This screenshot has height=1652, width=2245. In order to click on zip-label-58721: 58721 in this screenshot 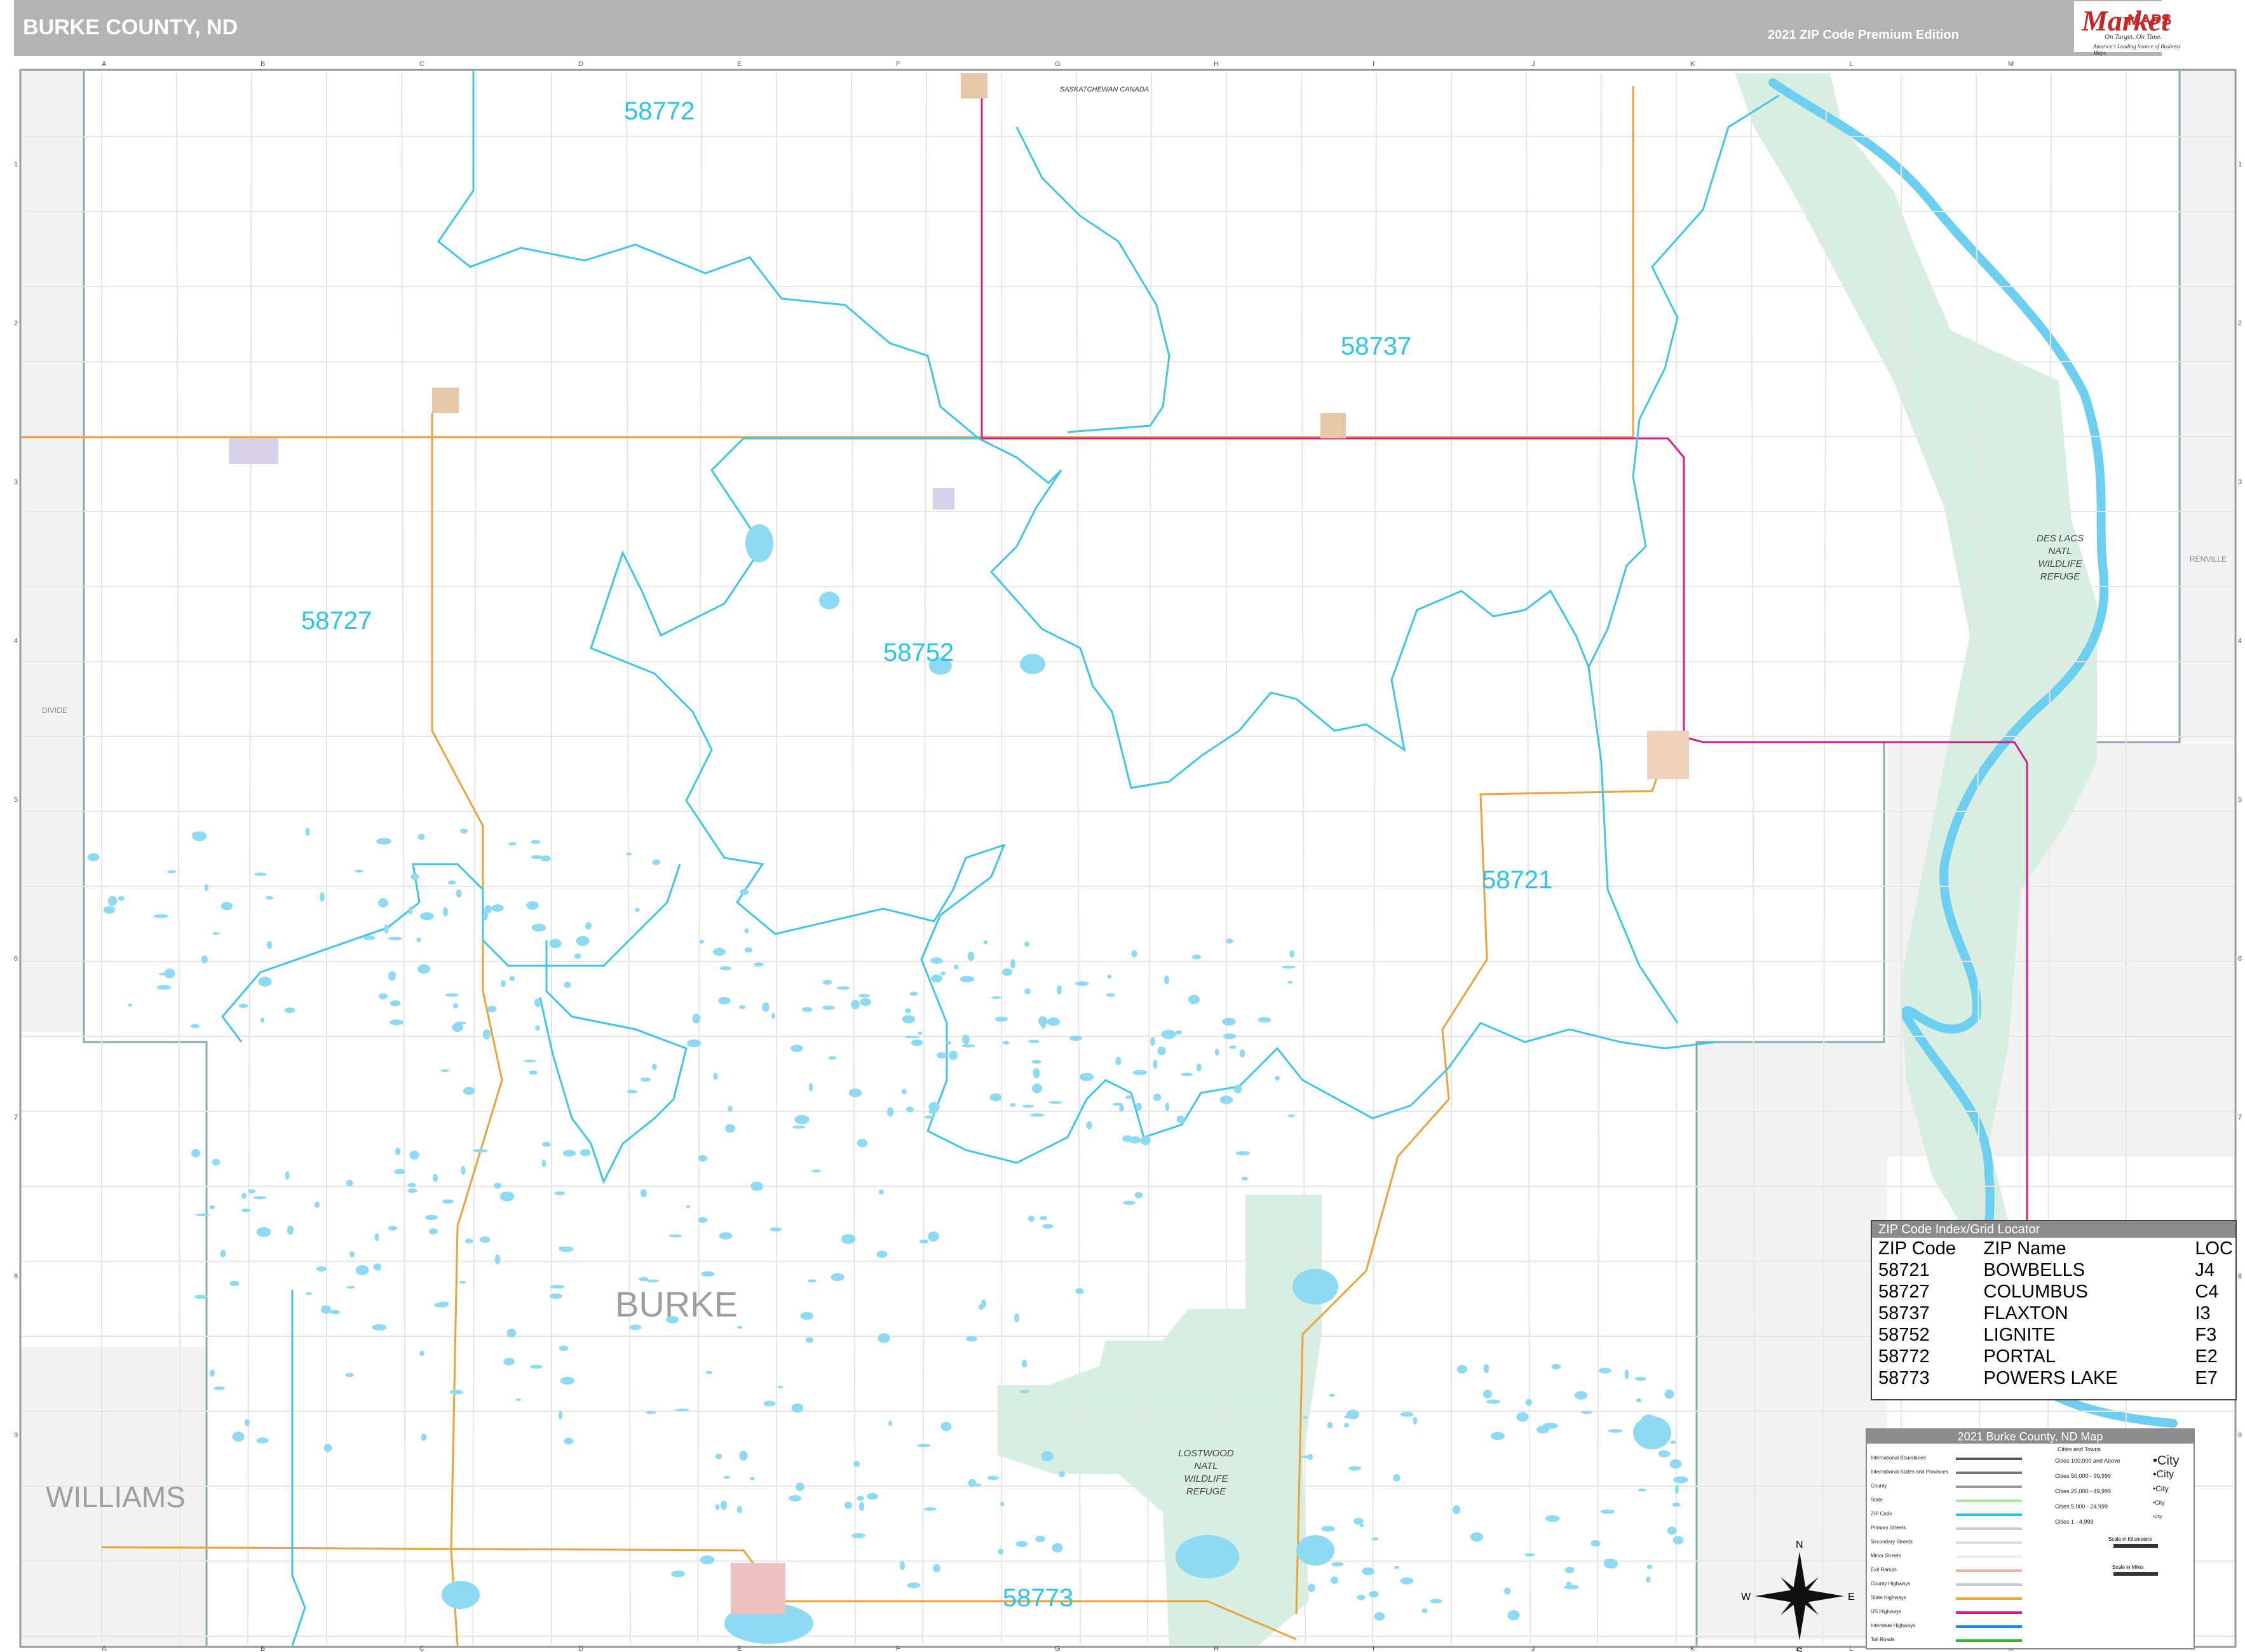, I will do `click(1517, 880)`.